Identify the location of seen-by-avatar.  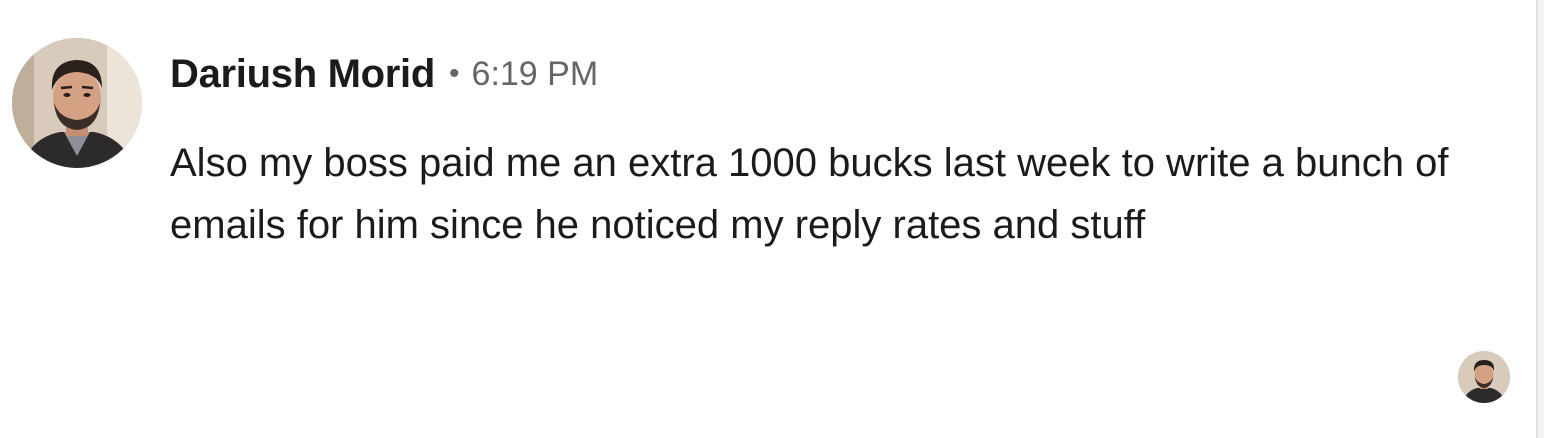
(1484, 377).